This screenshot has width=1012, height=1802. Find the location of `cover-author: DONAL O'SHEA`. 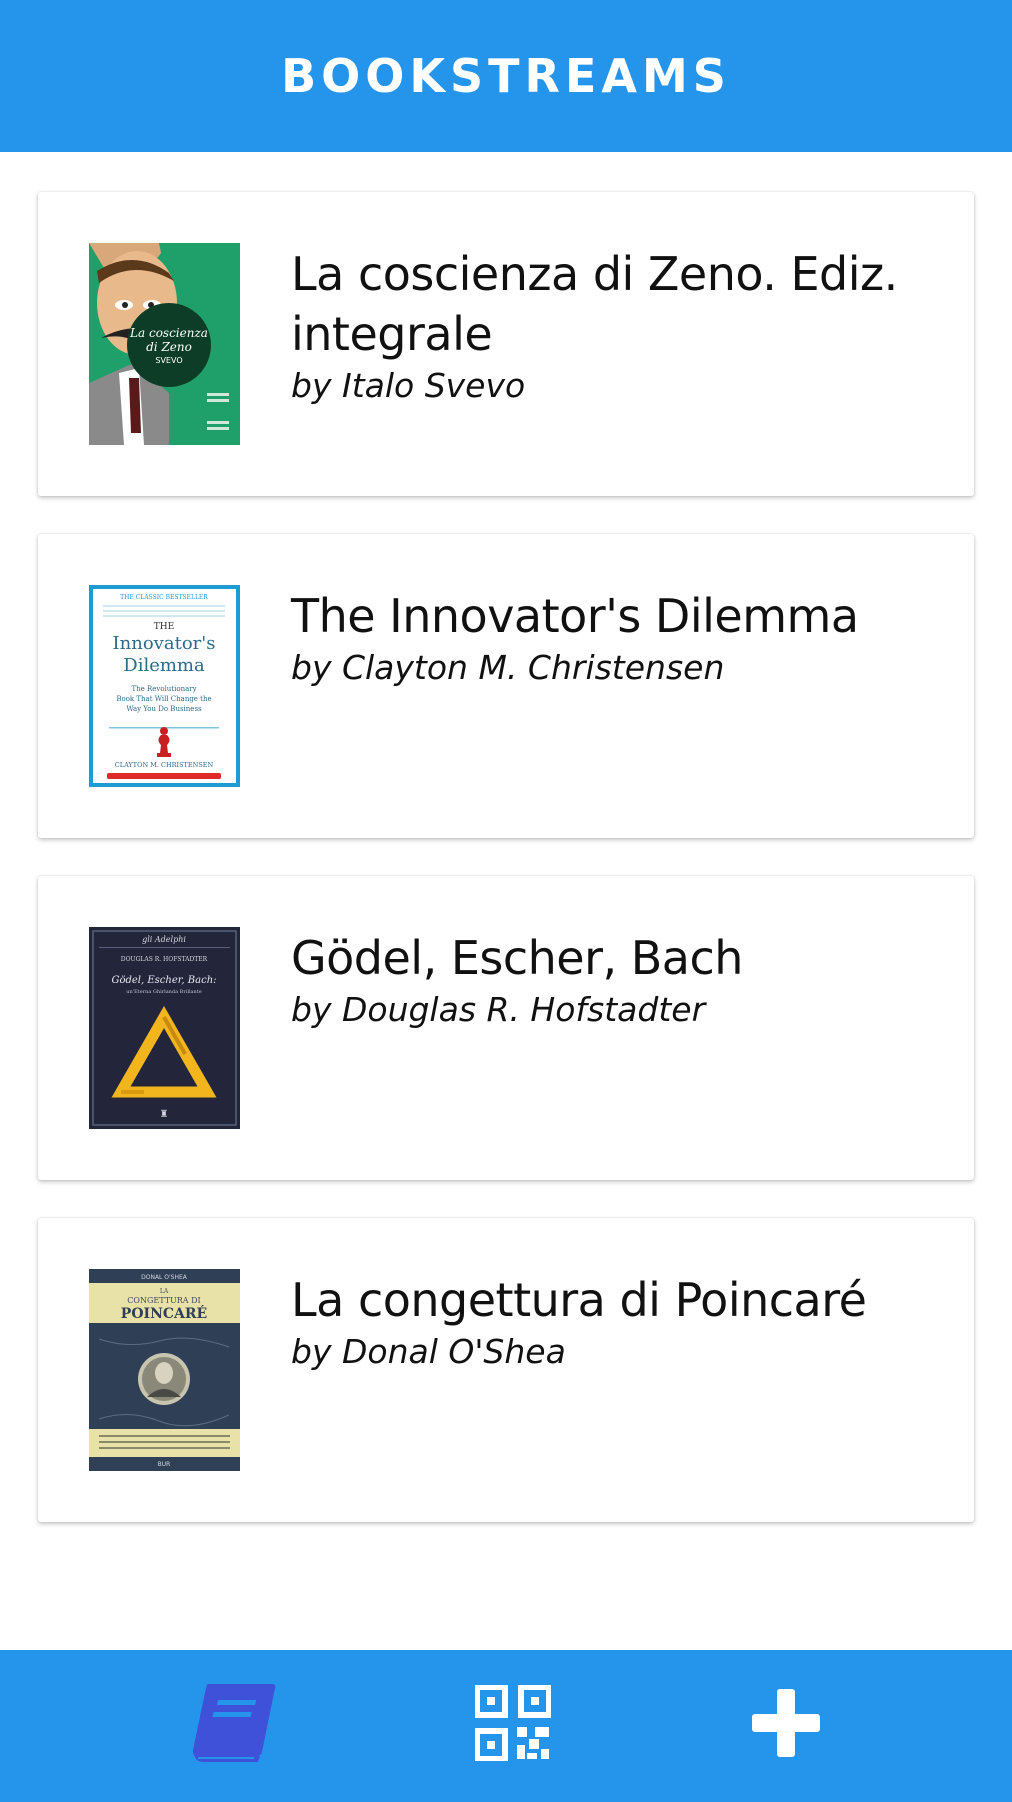

cover-author: DONAL O'SHEA is located at coordinates (164, 1277).